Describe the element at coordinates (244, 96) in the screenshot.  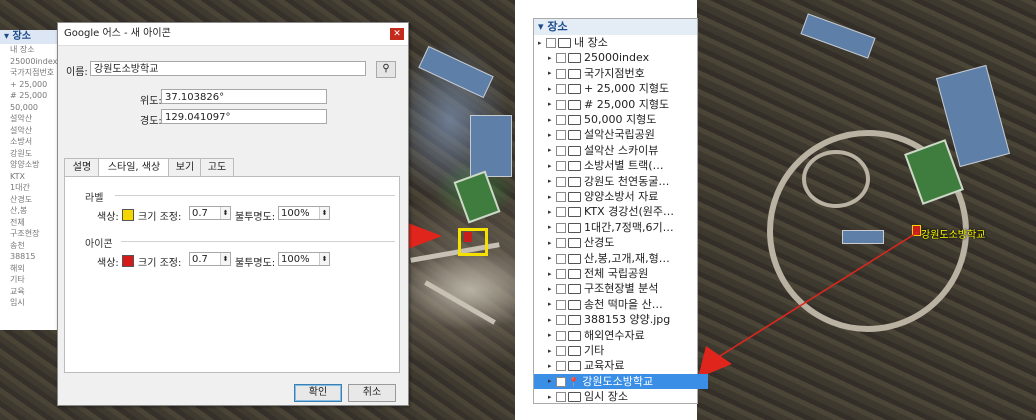
I see `latitude-field: 37.103826°` at that location.